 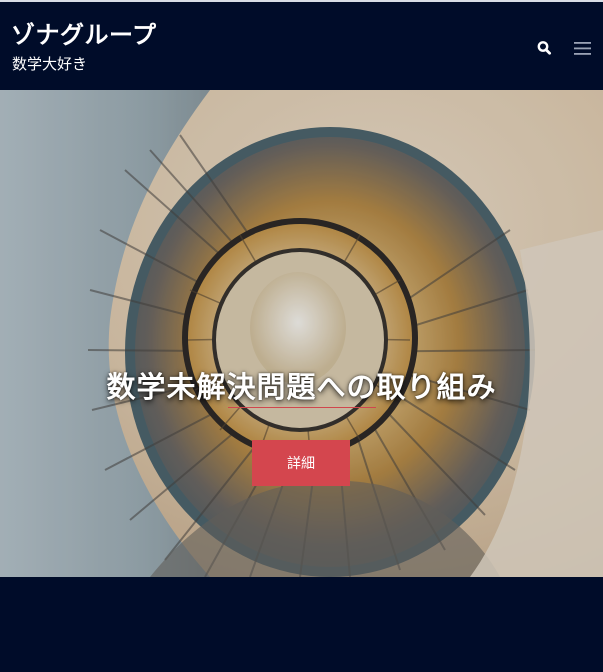 What do you see at coordinates (84, 32) in the screenshot?
I see `site-title: ゾナグループ` at bounding box center [84, 32].